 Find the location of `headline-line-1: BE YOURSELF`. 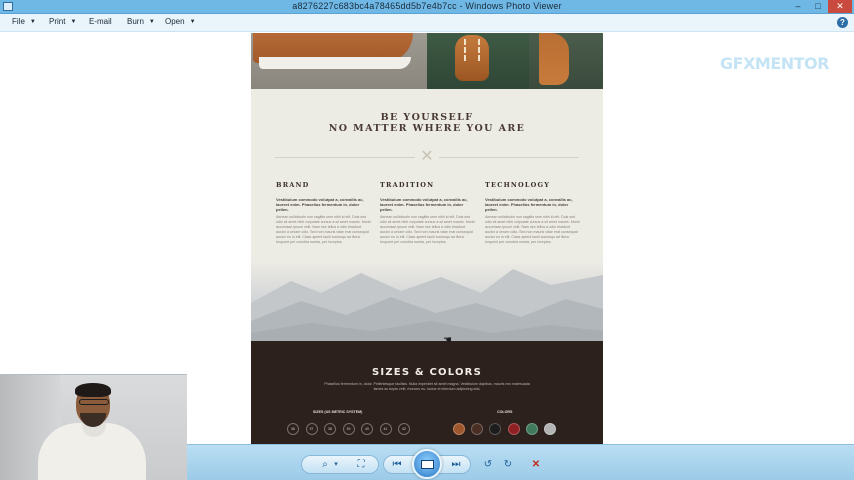

headline-line-1: BE YOURSELF is located at coordinates (427, 117).